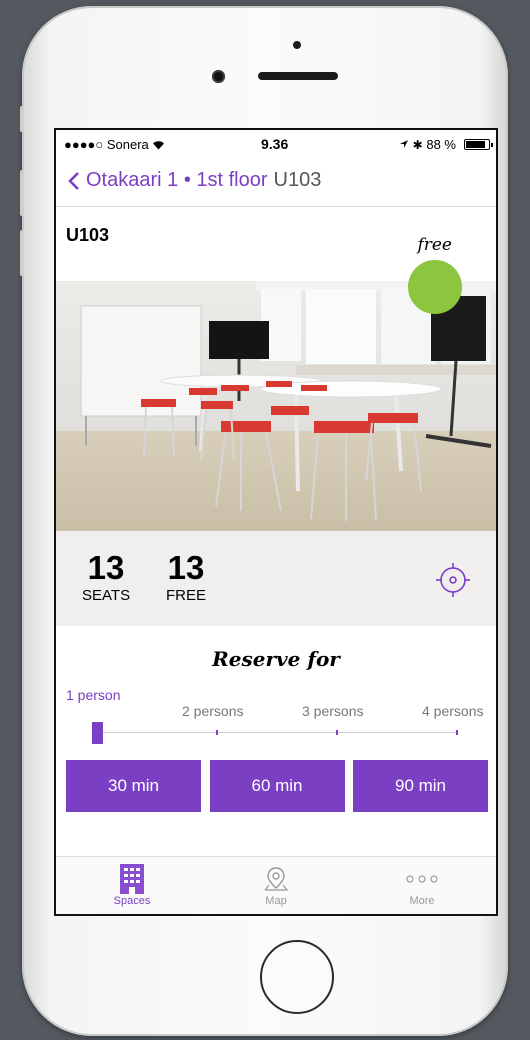 The image size is (530, 1040). I want to click on building-icon, so click(132, 879).